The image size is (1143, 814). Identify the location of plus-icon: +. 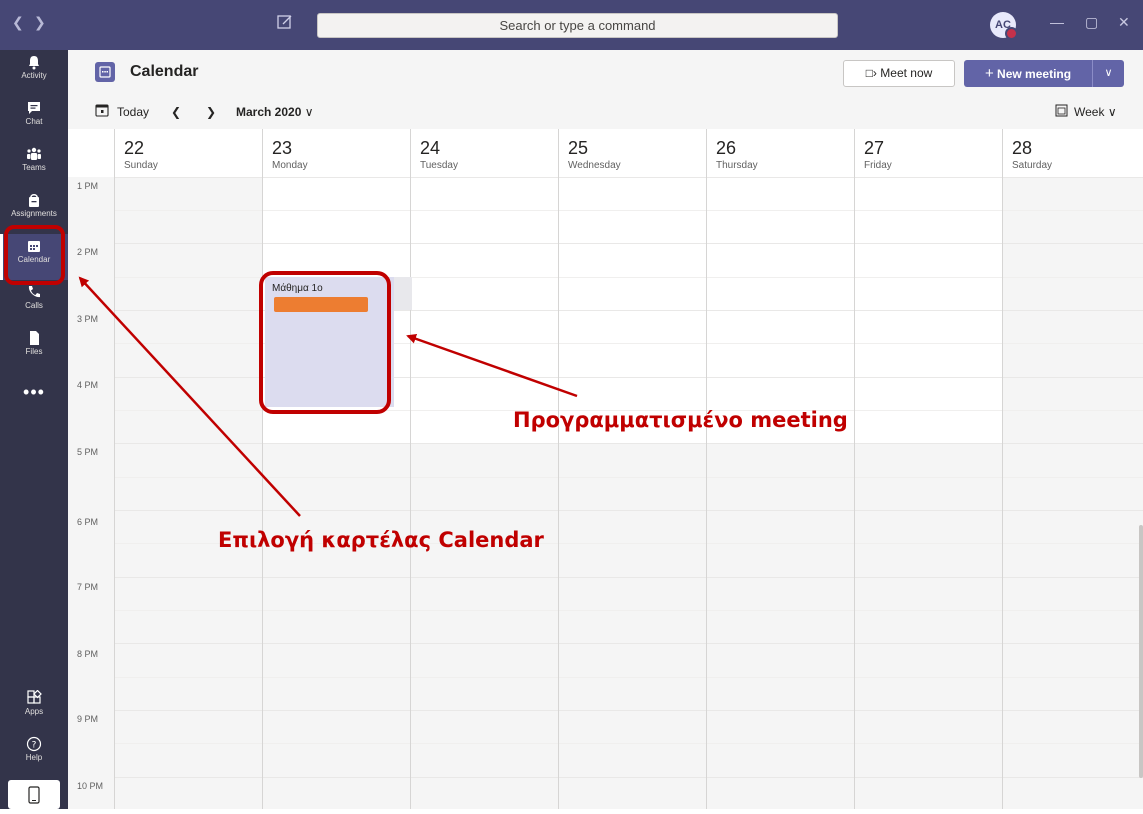
(989, 73).